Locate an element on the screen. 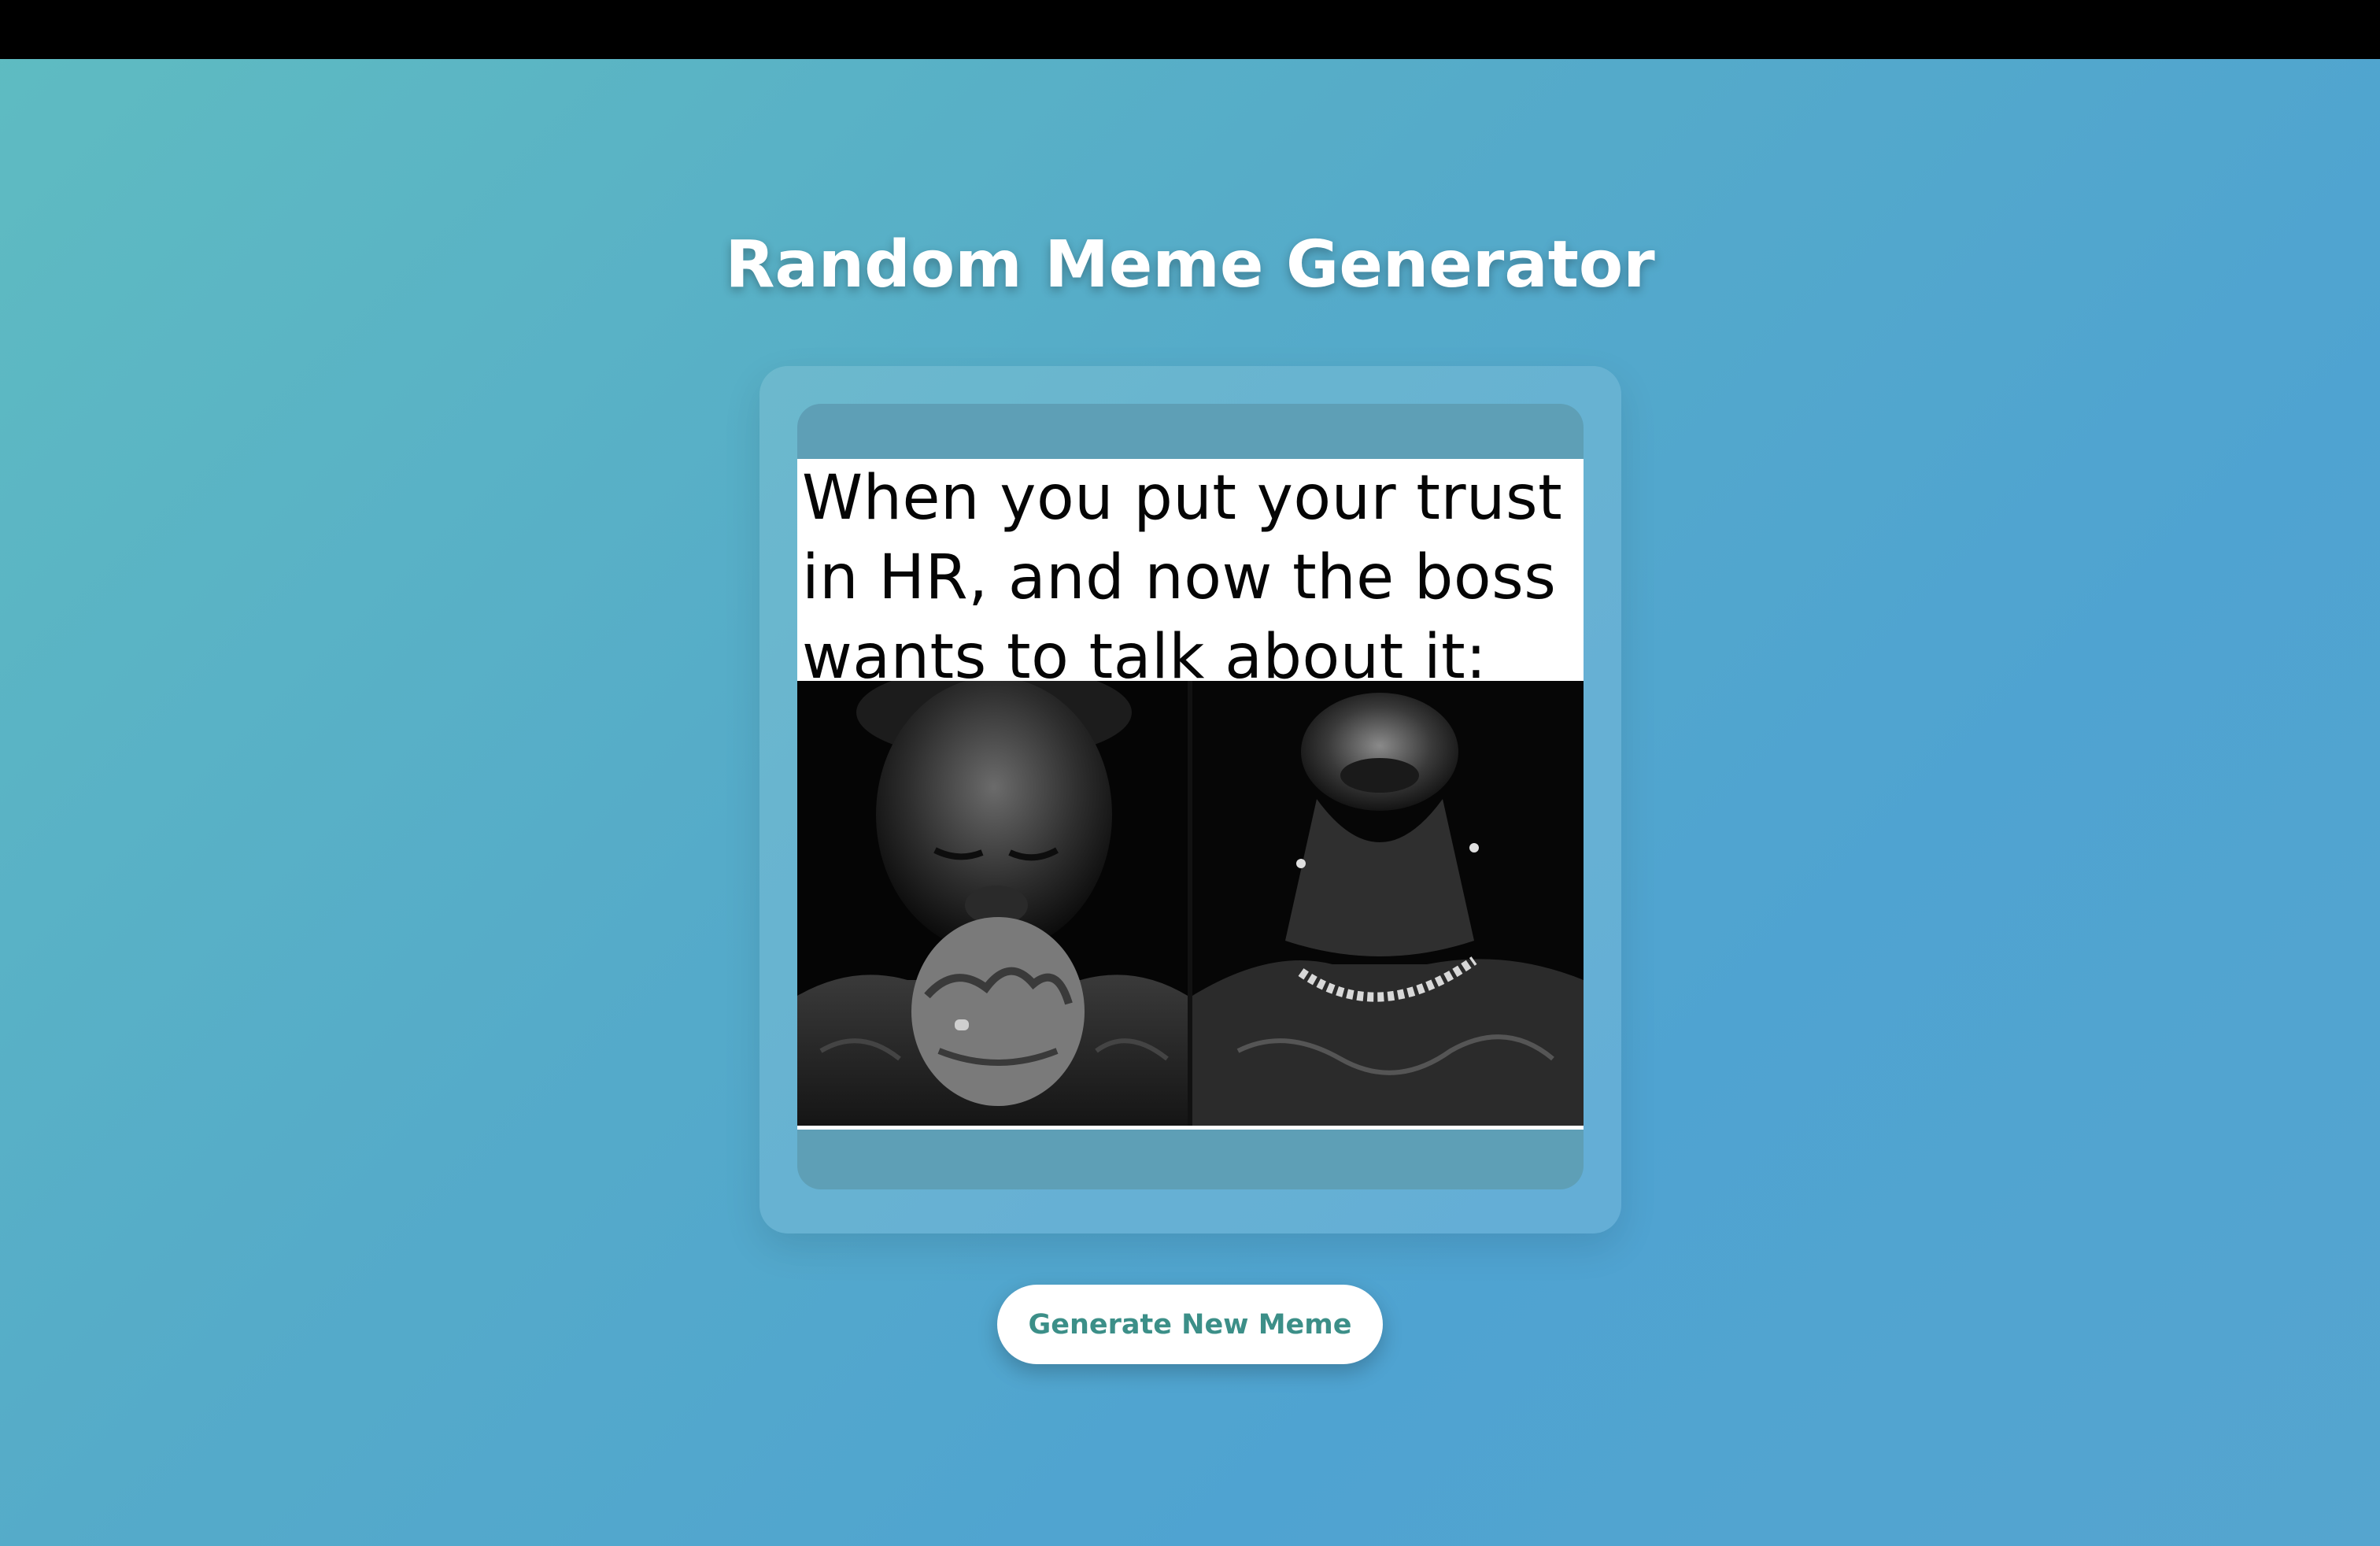  meme-photo is located at coordinates (1190, 903).